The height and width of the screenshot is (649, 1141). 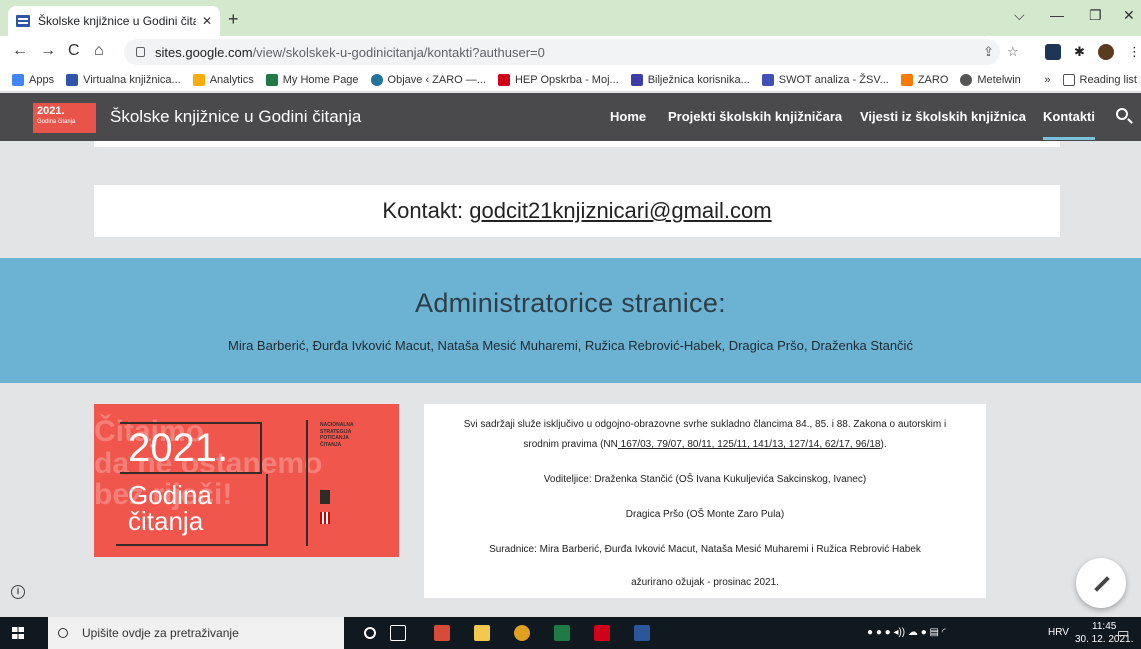 What do you see at coordinates (64, 118) in the screenshot?
I see `site-logo: 2021. Godina čitanja` at bounding box center [64, 118].